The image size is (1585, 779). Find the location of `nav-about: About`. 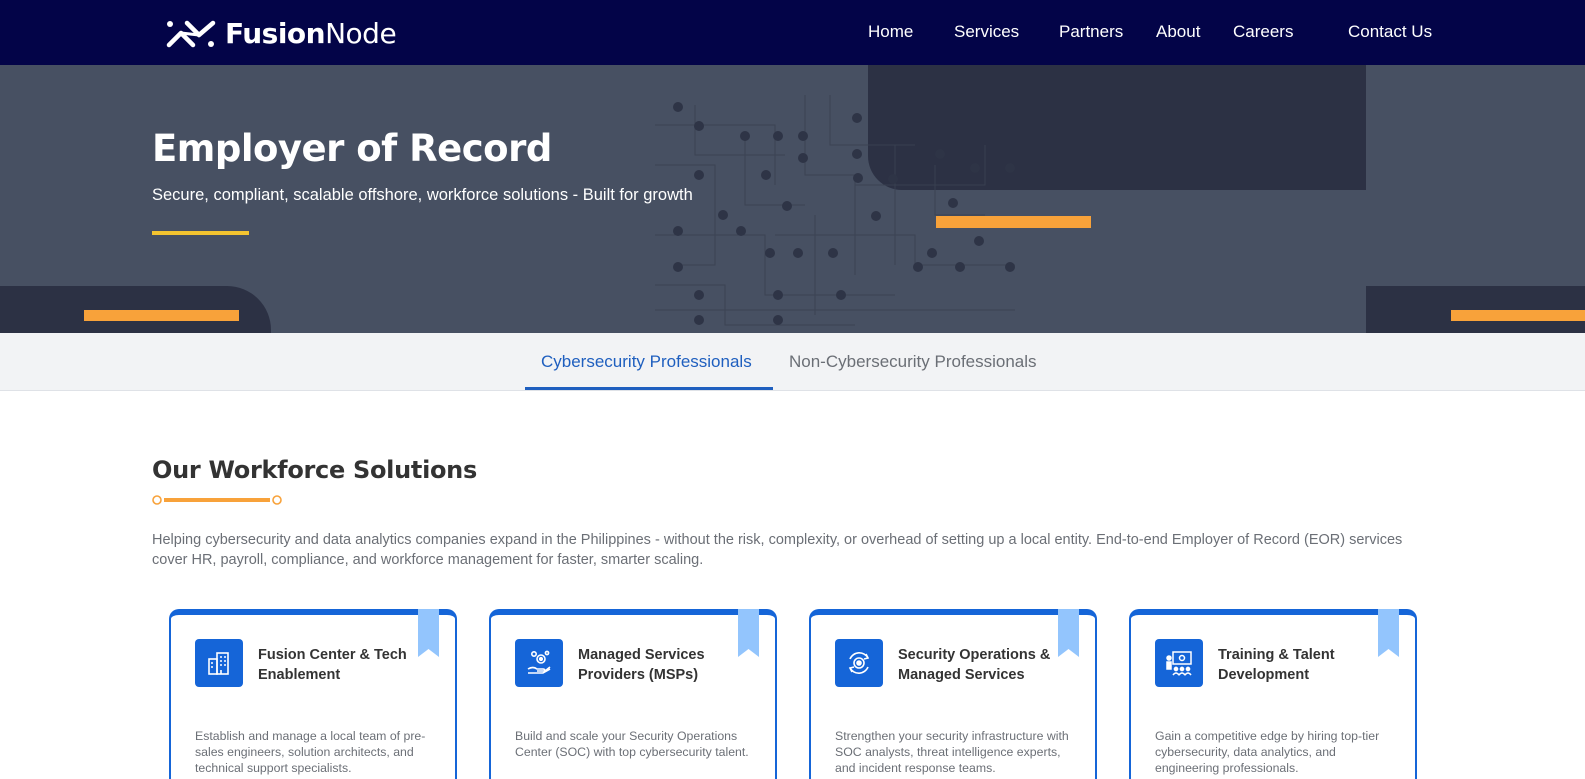

nav-about: About is located at coordinates (1178, 32).